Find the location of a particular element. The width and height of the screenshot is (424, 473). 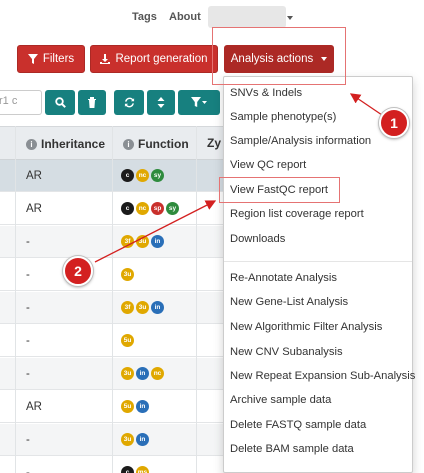

header-function: i Function is located at coordinates (156, 144).